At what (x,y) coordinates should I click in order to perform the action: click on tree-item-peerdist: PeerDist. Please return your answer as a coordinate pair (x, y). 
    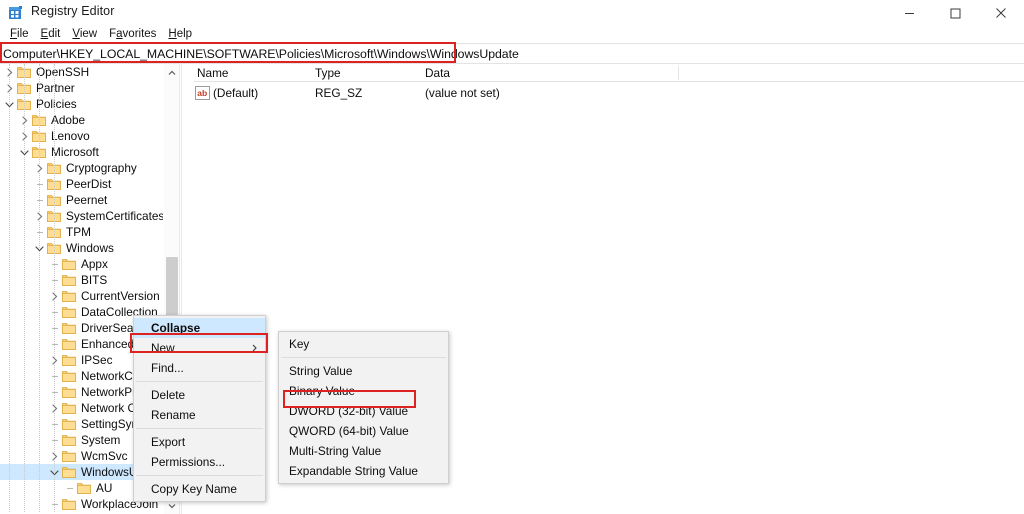
    Looking at the image, I should click on (89, 184).